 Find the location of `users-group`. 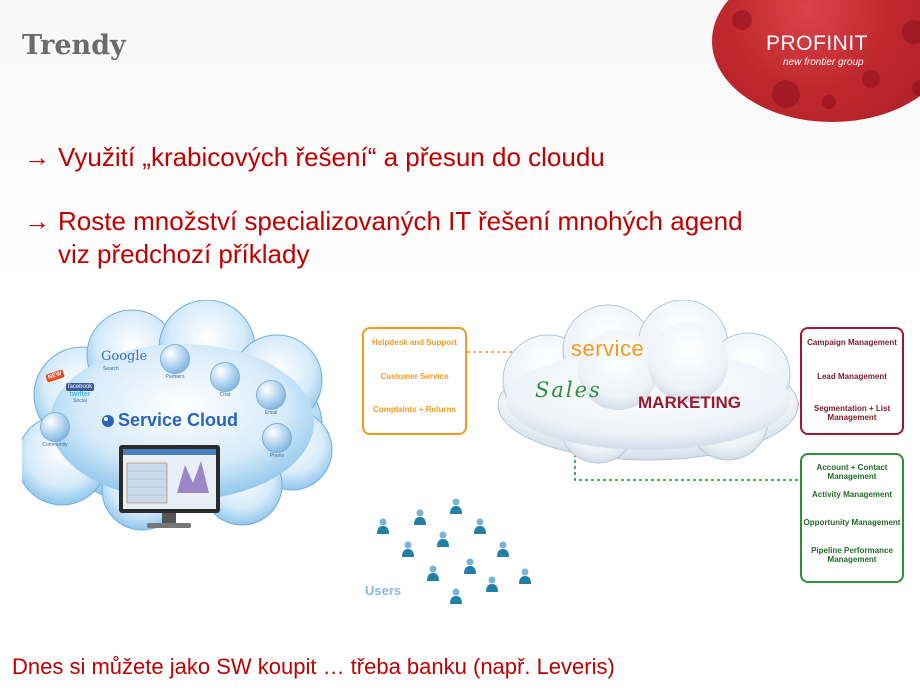

users-group is located at coordinates (454, 551).